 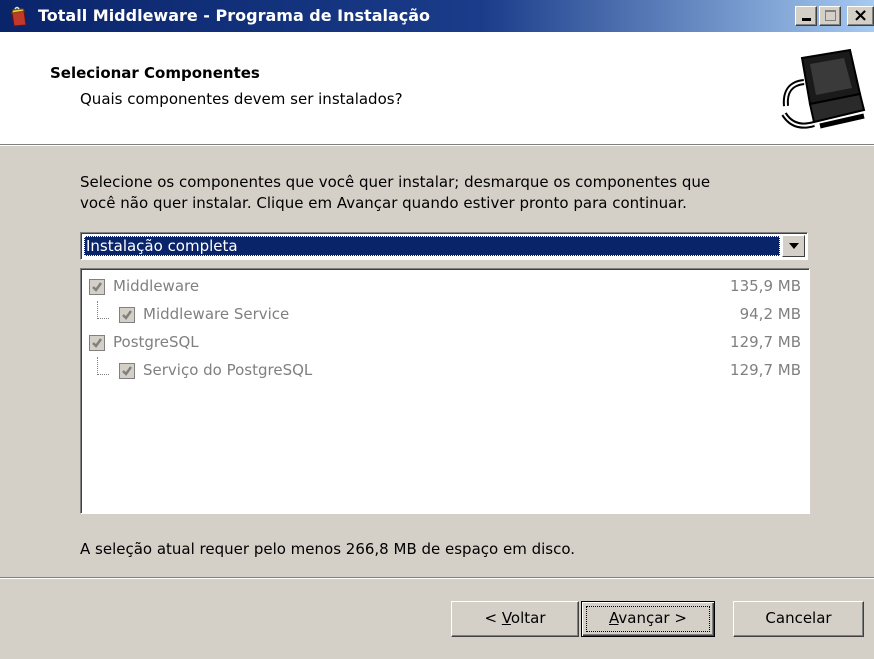 I want to click on install-type-selected: Instalação completa, so click(x=432, y=246).